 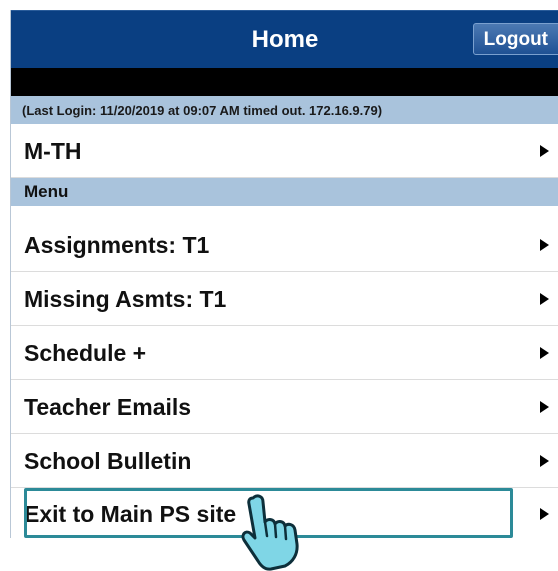 I want to click on menu-item-label: Schedule +, so click(x=85, y=353).